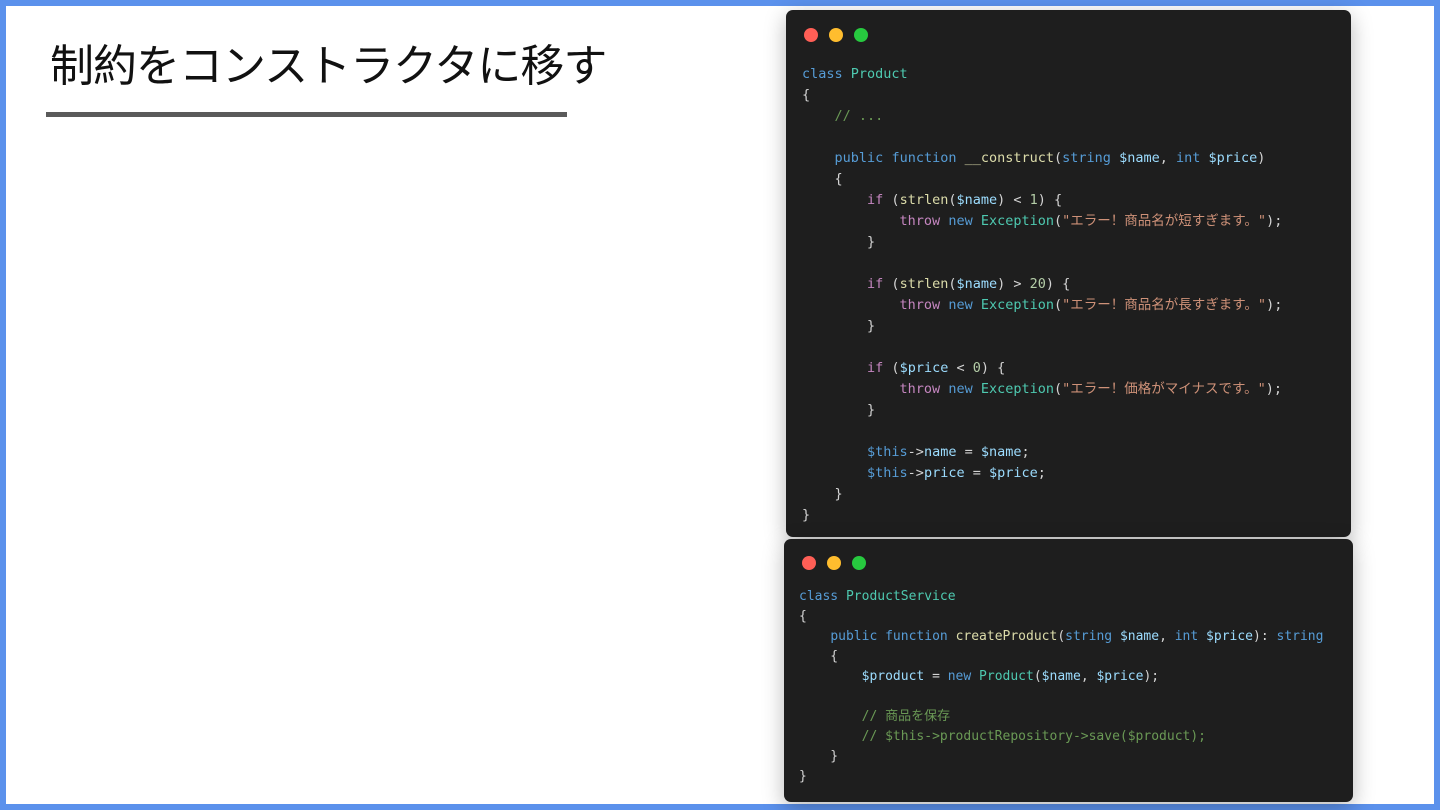 The image size is (1440, 810). Describe the element at coordinates (1050, 200) in the screenshot. I see `code-token: ) {` at that location.